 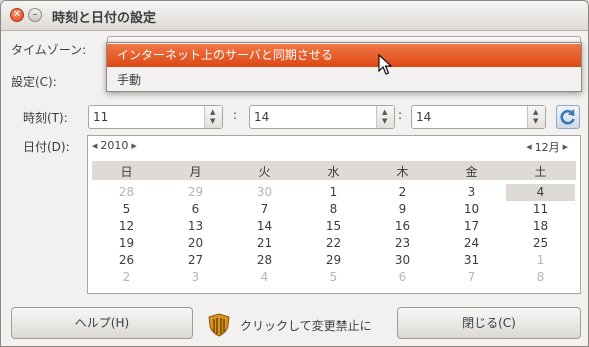 What do you see at coordinates (155, 117) in the screenshot?
I see `hour-spinbutton: 11 ▲ ▼` at bounding box center [155, 117].